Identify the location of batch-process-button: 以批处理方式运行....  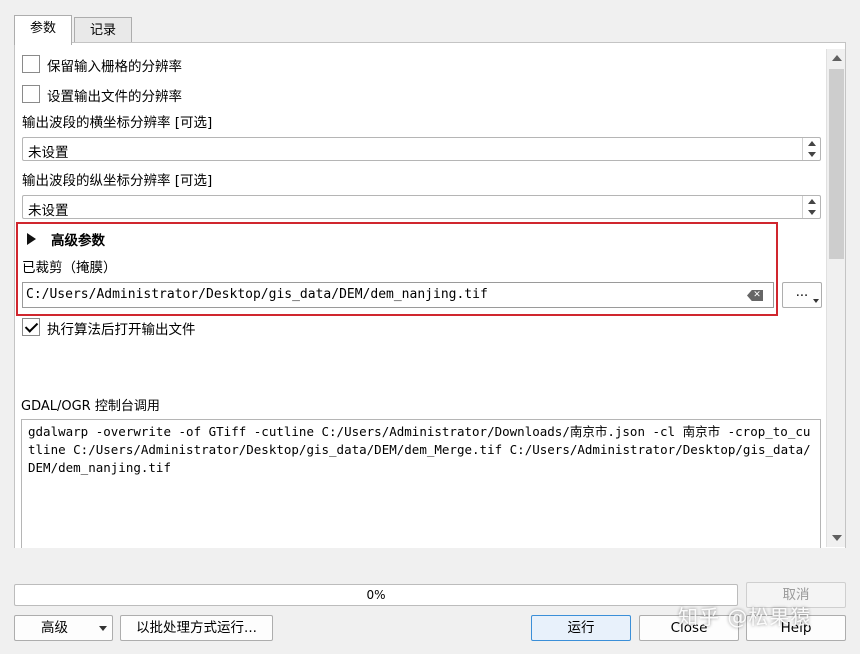
(196, 628).